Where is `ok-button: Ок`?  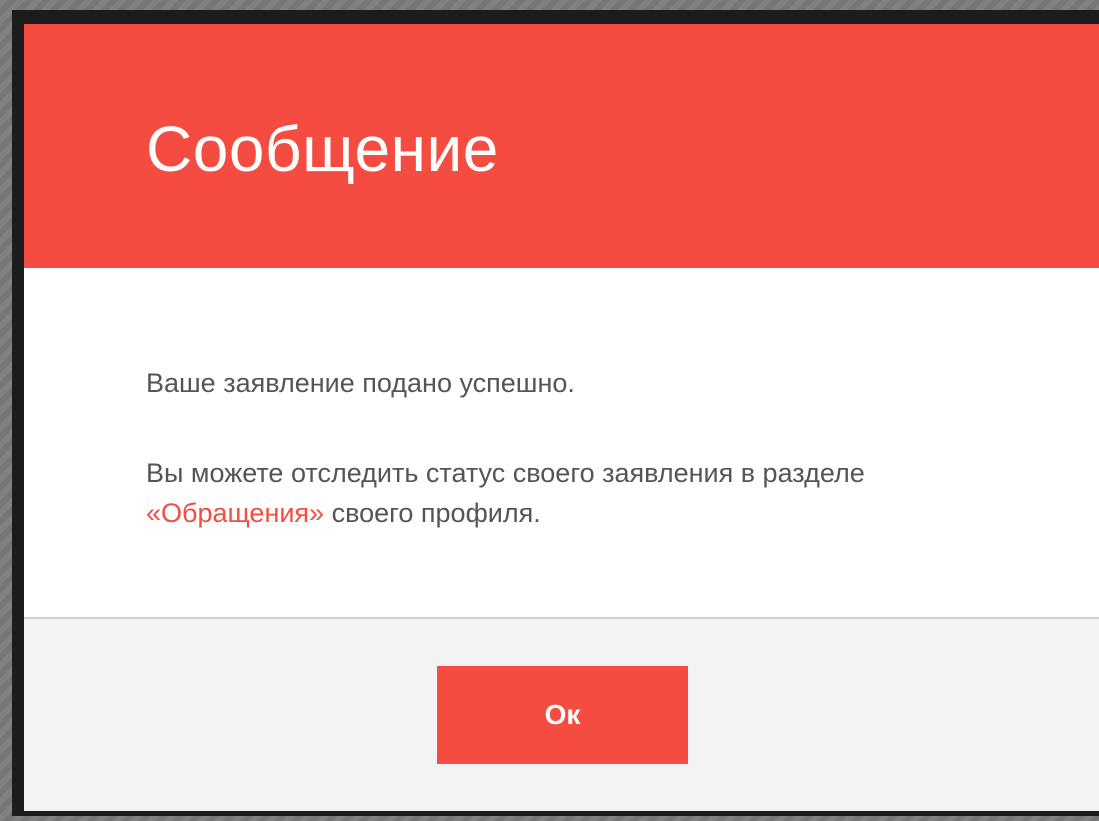 ok-button: Ок is located at coordinates (562, 715).